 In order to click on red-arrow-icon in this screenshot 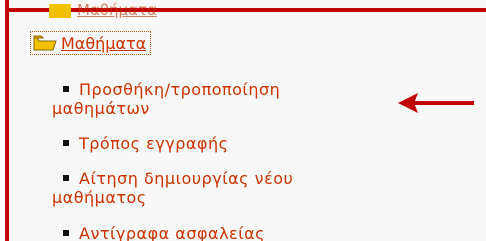, I will do `click(436, 103)`.